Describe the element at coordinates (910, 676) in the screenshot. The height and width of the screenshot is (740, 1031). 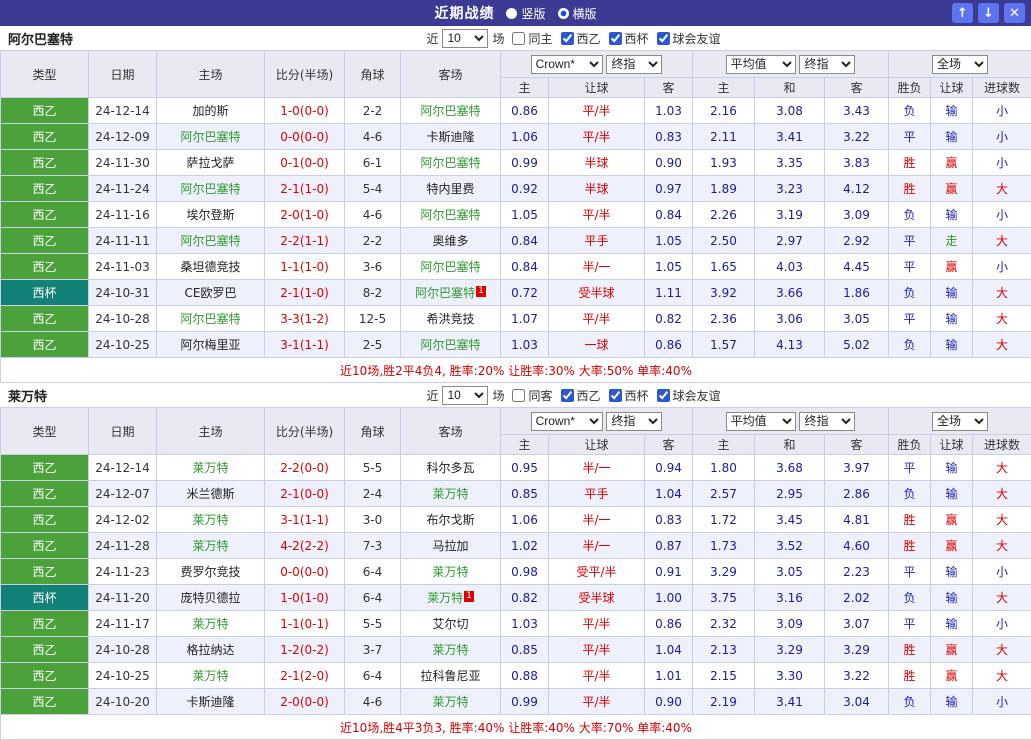
I see `match-result-cell: 胜` at that location.